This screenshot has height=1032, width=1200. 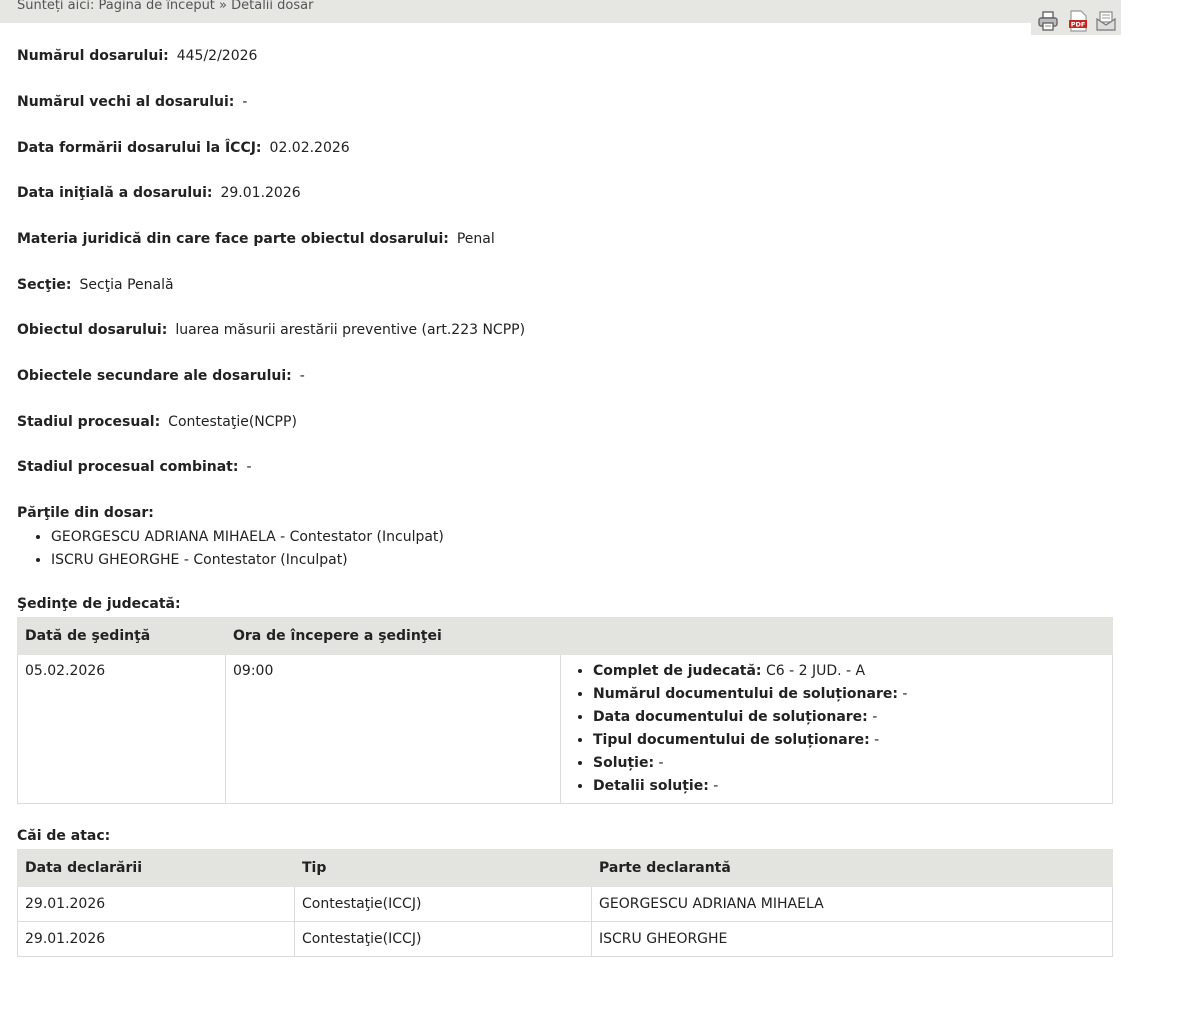 What do you see at coordinates (64, 836) in the screenshot?
I see `appeals-title: Căi de atac:` at bounding box center [64, 836].